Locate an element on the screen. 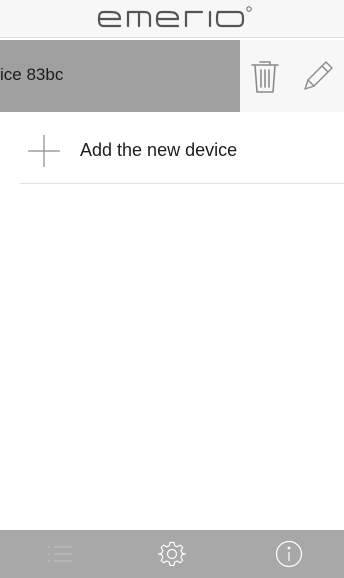 Image resolution: width=344 pixels, height=578 pixels. tab-device-list is located at coordinates (57, 554).